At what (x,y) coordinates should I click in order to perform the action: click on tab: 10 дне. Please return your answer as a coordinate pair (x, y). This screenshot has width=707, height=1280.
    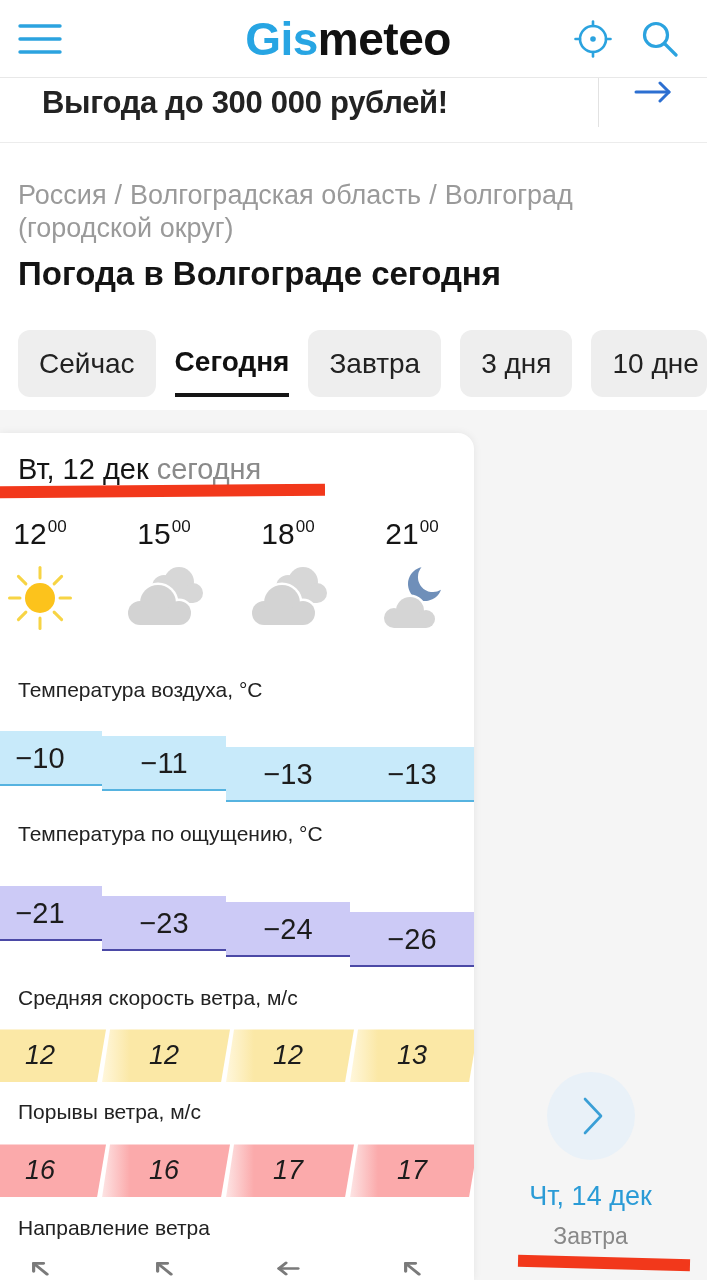
    Looking at the image, I should click on (649, 363).